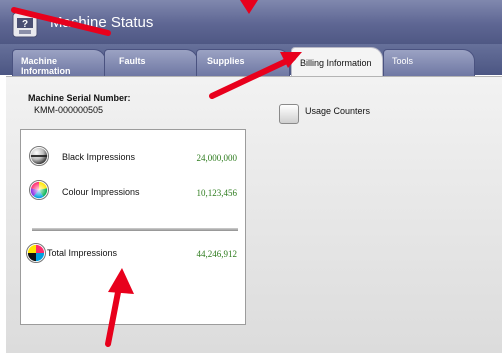 This screenshot has height=353, width=502. Describe the element at coordinates (39, 190) in the screenshot. I see `colour-impressions-icon` at that location.